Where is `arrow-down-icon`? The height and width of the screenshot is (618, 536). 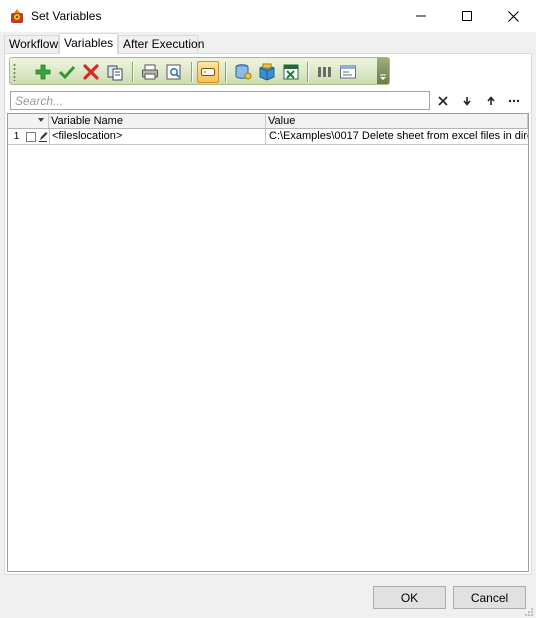 arrow-down-icon is located at coordinates (467, 101).